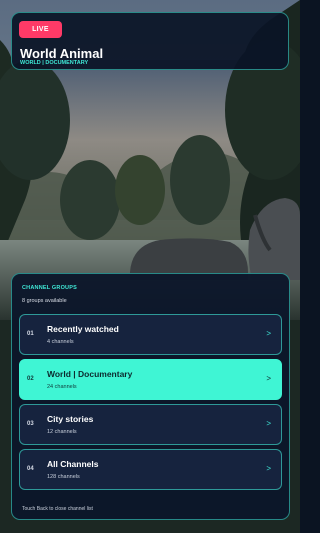 This screenshot has width=320, height=533. I want to click on group-number: 02, so click(30, 379).